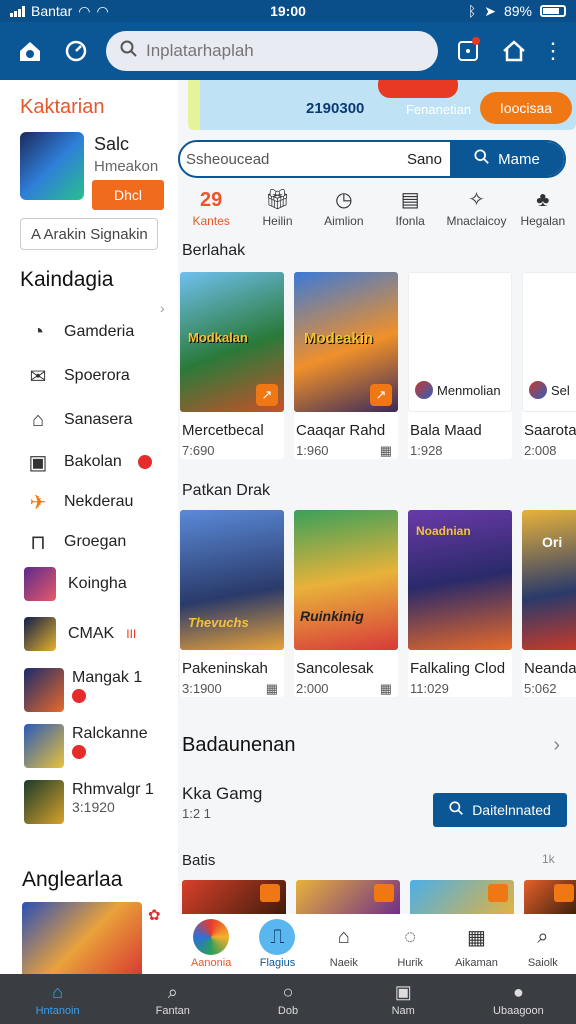 Image resolution: width=576 pixels, height=1024 pixels. I want to click on home-icon, so click(514, 51).